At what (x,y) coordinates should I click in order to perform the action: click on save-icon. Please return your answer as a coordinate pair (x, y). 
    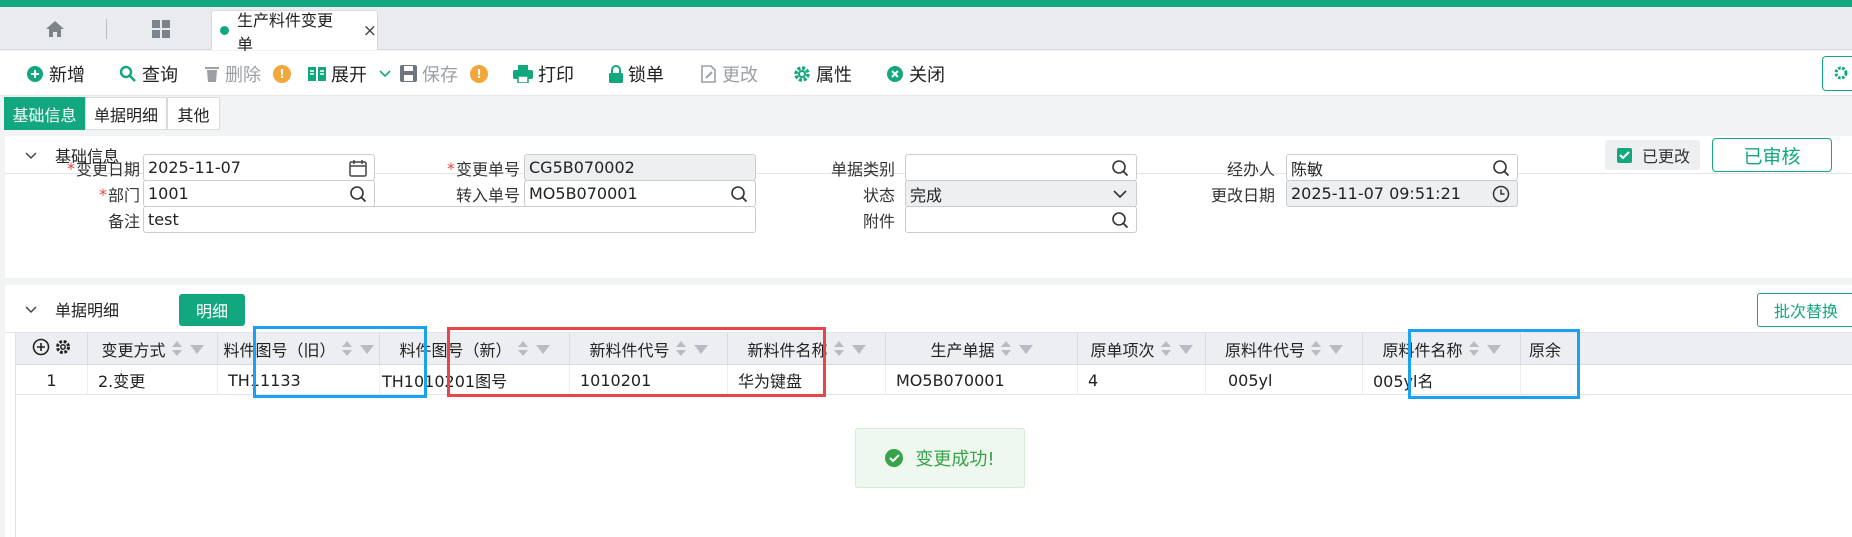
    Looking at the image, I should click on (408, 73).